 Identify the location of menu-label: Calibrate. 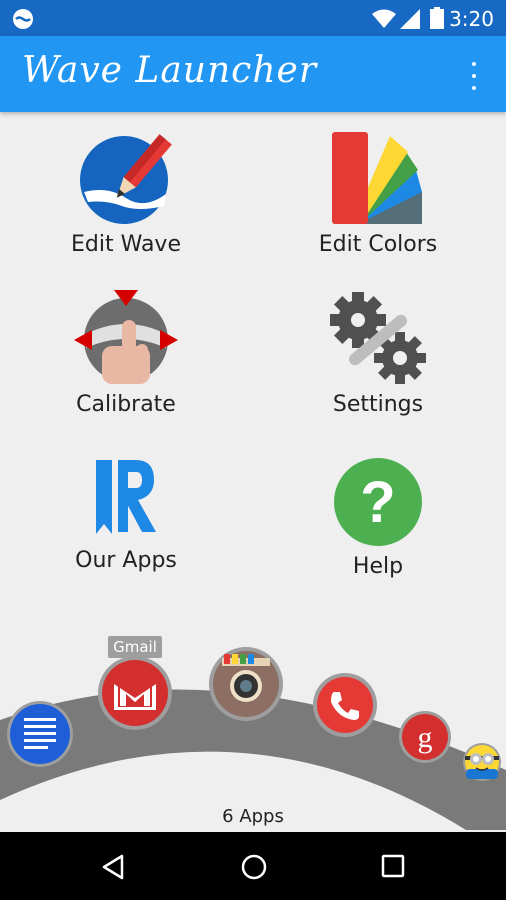
(126, 404).